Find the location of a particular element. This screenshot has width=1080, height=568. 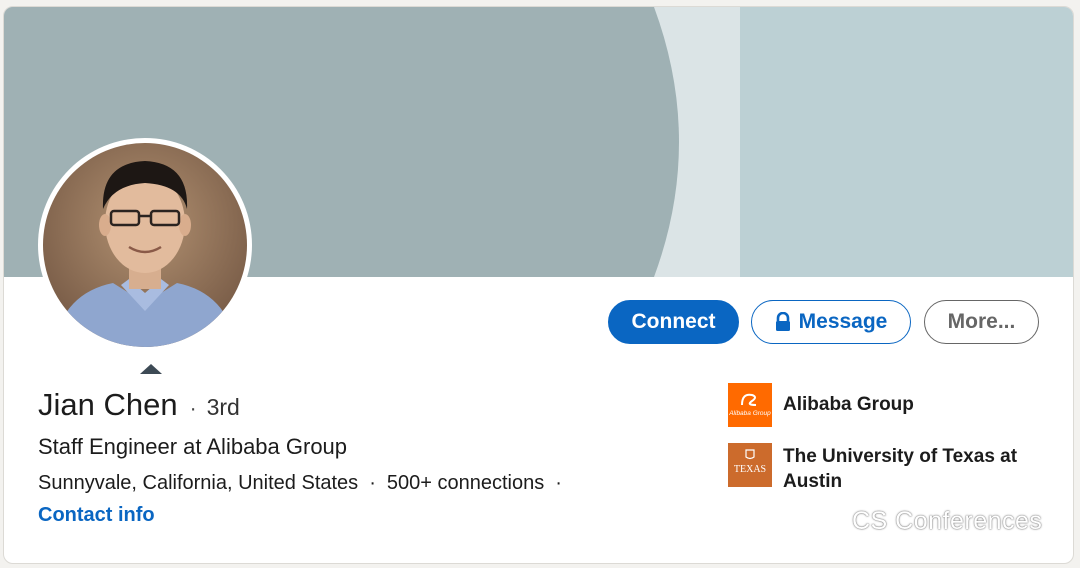

profile-location: Sunnyvale, California, United States is located at coordinates (198, 483).